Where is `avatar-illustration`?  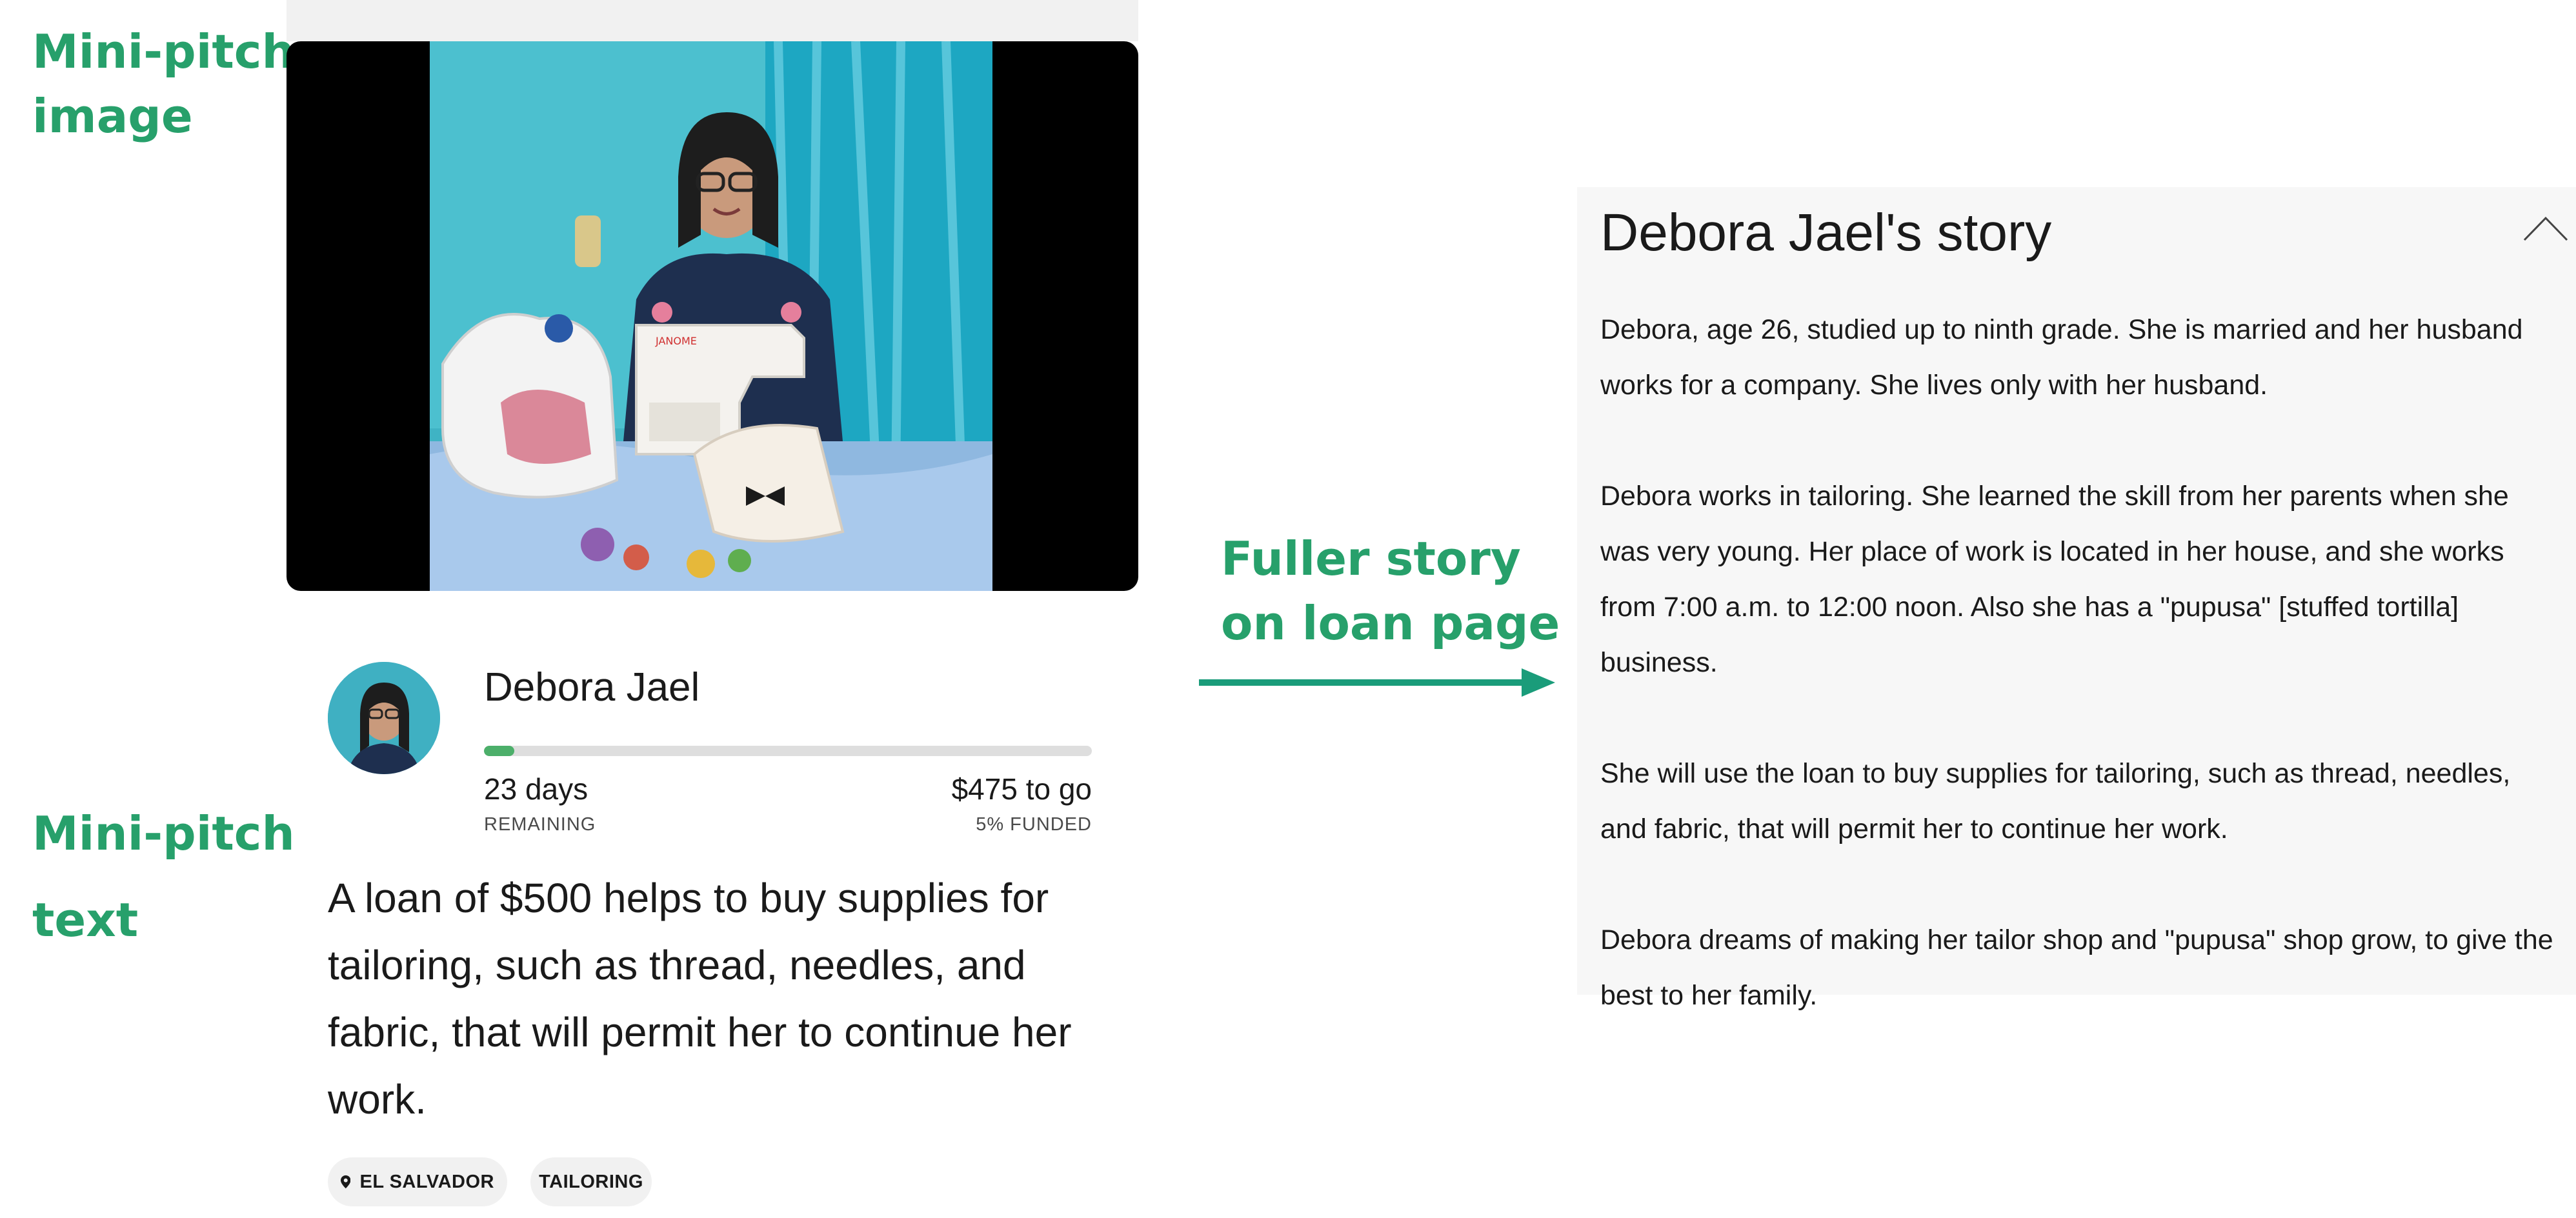 avatar-illustration is located at coordinates (384, 718).